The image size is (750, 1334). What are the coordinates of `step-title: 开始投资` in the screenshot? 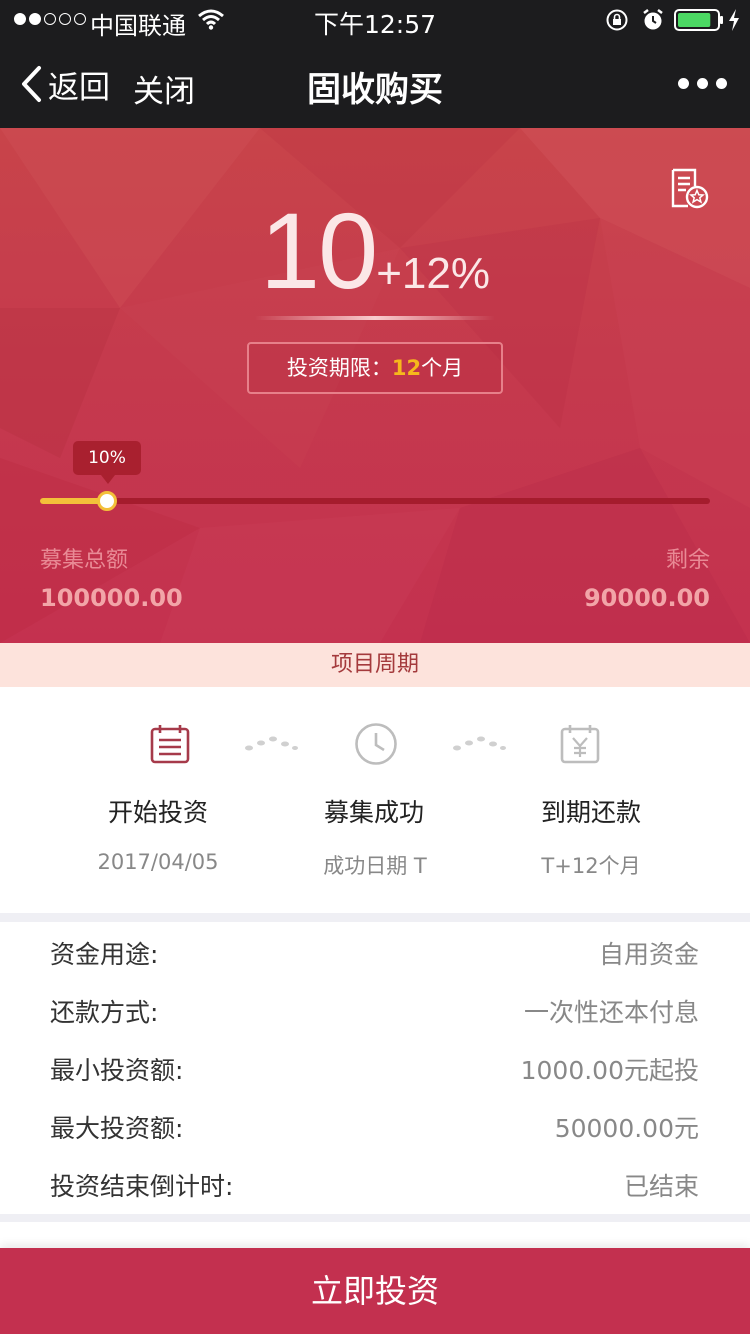 It's located at (157, 812).